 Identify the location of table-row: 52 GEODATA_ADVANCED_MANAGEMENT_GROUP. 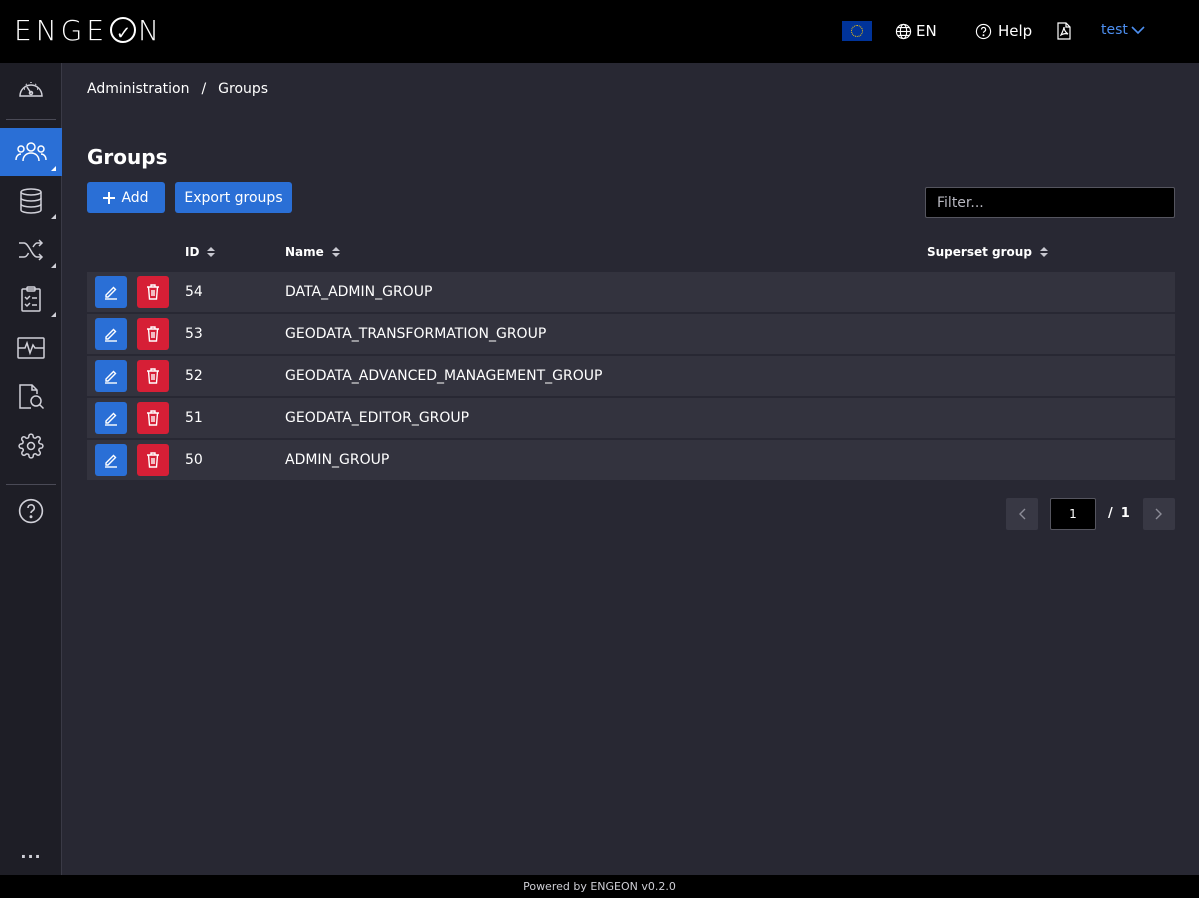
(631, 376).